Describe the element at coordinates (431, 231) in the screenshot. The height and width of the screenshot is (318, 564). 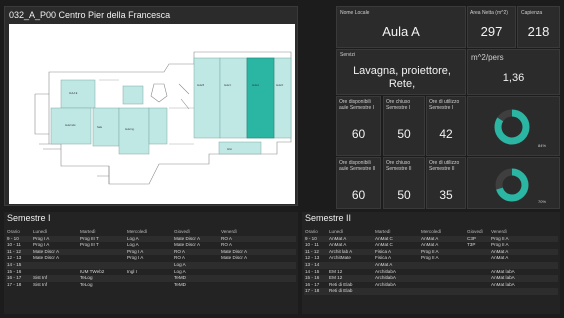
I see `semestre2-header-cell: Mercoledì` at that location.